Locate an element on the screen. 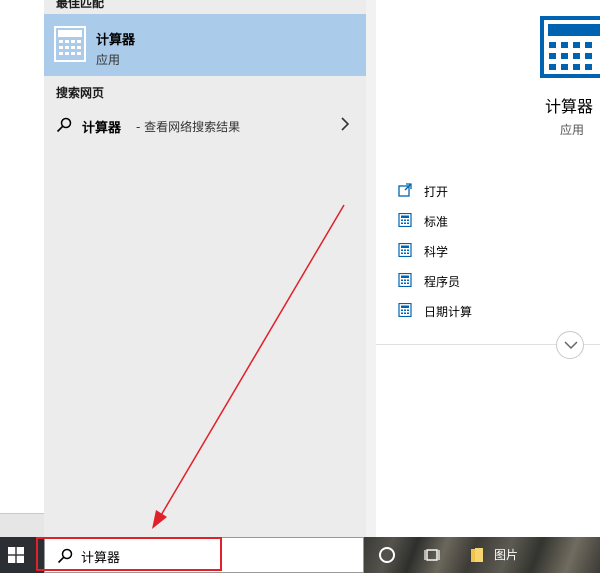  best-match-name: 计算器 is located at coordinates (116, 40).